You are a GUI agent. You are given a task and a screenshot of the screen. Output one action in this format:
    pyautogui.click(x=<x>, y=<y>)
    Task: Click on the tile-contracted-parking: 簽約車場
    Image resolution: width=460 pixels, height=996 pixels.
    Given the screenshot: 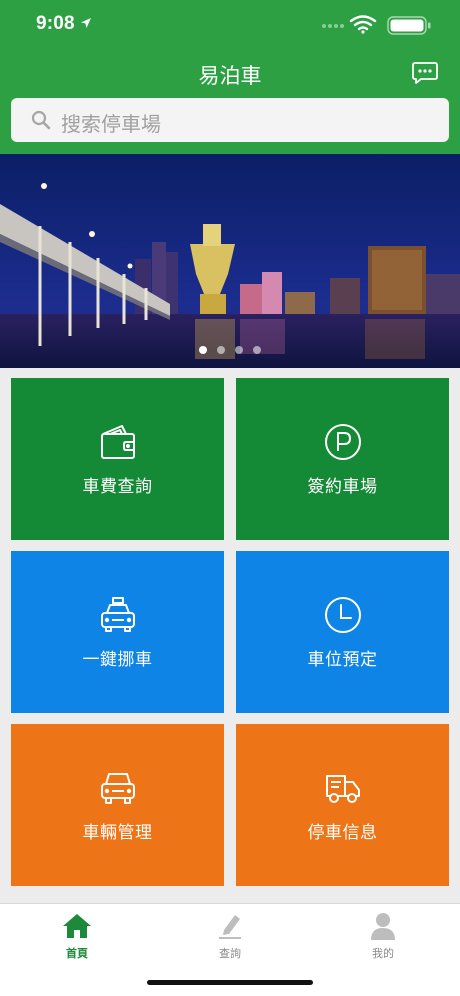 What is the action you would take?
    pyautogui.click(x=342, y=459)
    